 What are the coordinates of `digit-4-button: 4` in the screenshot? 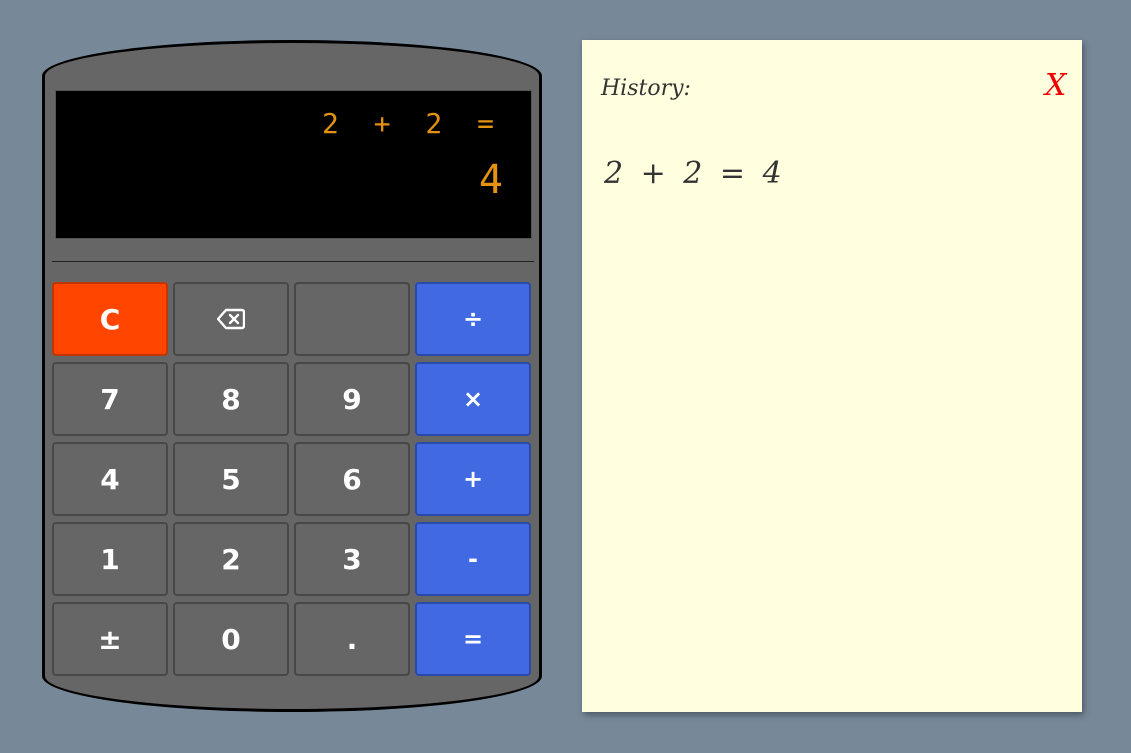 It's located at (110, 479).